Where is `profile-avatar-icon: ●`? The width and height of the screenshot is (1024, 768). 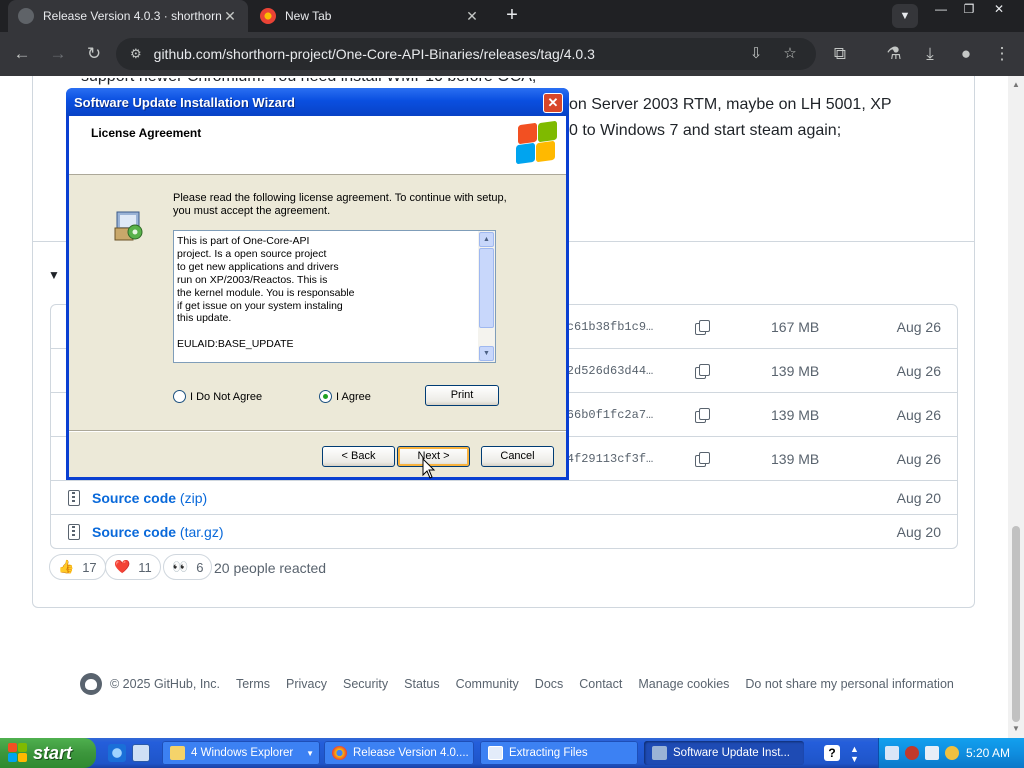
profile-avatar-icon: ● is located at coordinates (966, 54).